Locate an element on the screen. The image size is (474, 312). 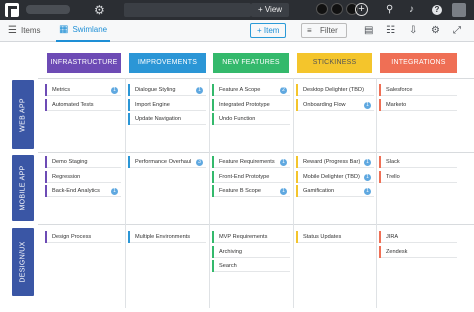
item-card: Multiple Environments is located at coordinates (167, 237).